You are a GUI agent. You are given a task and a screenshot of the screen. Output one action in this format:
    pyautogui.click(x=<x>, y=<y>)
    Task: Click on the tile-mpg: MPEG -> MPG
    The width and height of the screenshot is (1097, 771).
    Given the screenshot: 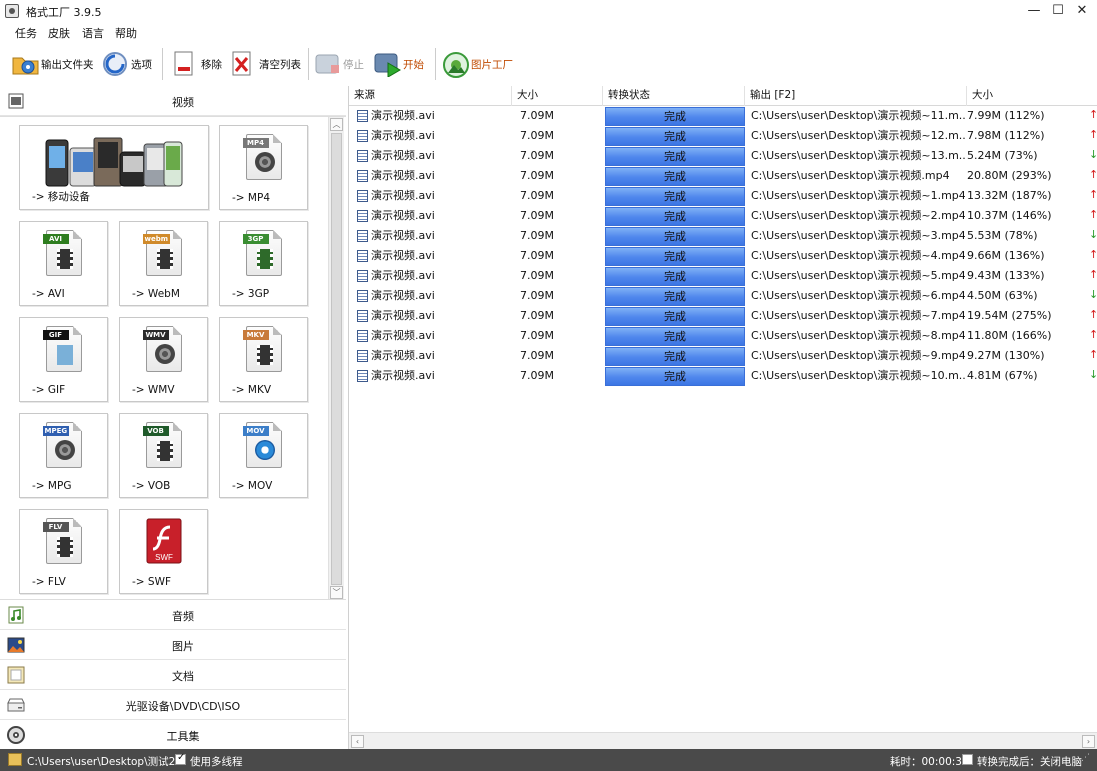 What is the action you would take?
    pyautogui.click(x=63, y=455)
    